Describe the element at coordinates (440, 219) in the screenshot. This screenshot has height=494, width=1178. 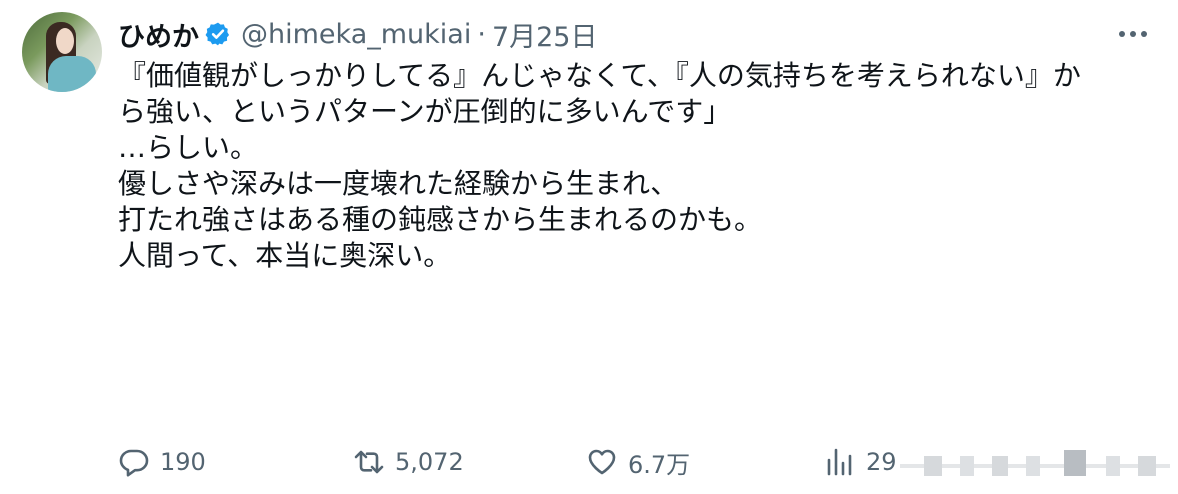
I see `tweet-text-line: 打たれ強さはある種の鈍感さから生まれるのかも。` at that location.